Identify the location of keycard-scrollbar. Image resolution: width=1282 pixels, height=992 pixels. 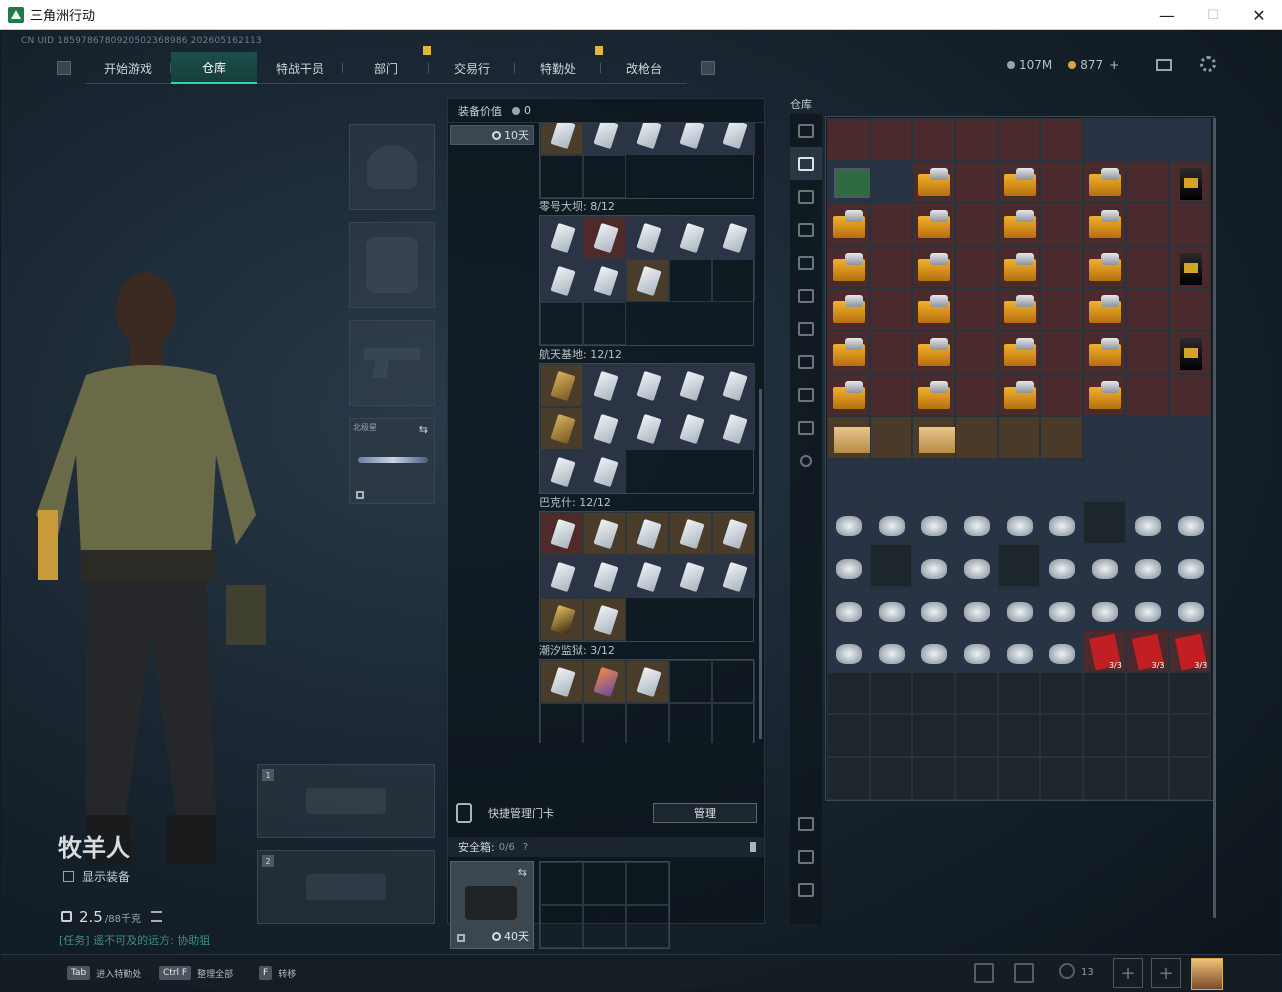
(760, 564).